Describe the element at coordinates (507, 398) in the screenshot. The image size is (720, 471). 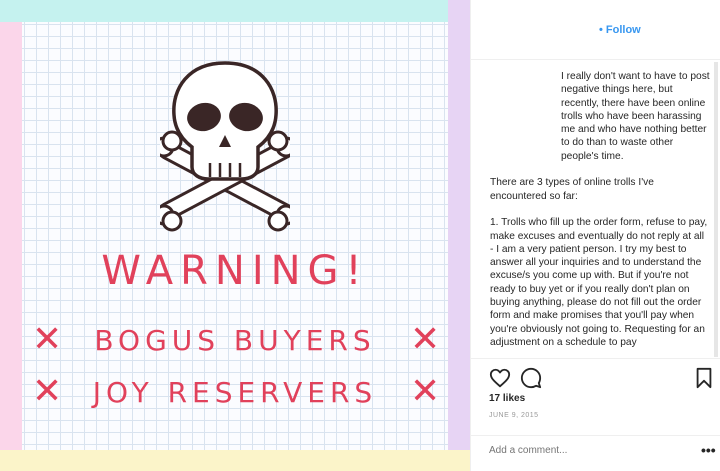
I see `like-count: 17 likes` at that location.